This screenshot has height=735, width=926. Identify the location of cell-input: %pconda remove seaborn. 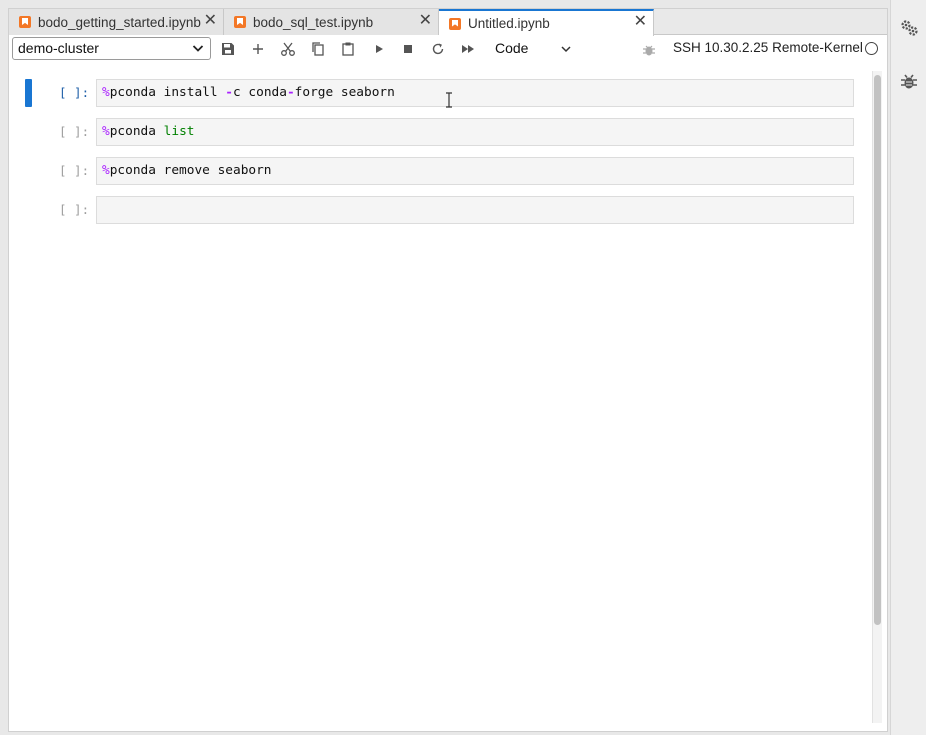
(475, 171).